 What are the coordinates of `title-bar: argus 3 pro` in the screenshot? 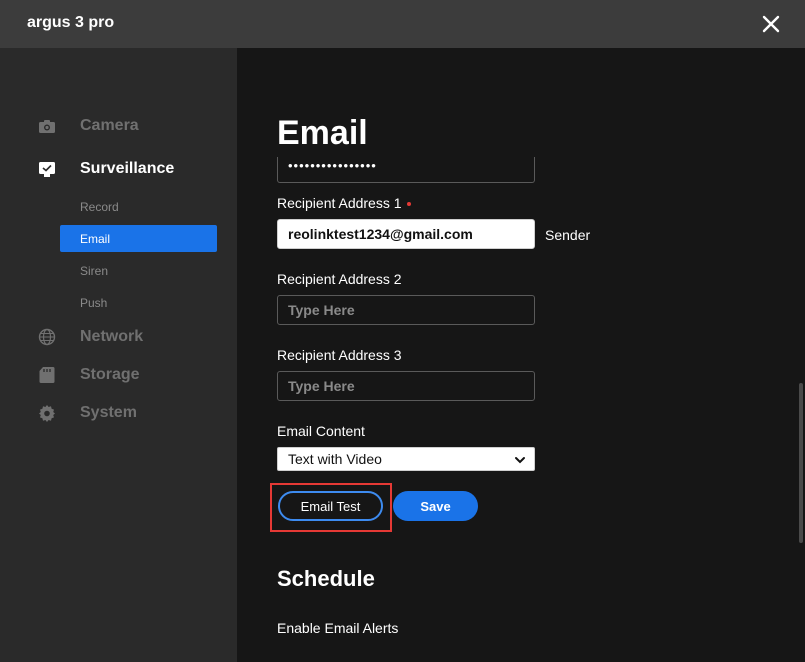 It's located at (402, 24).